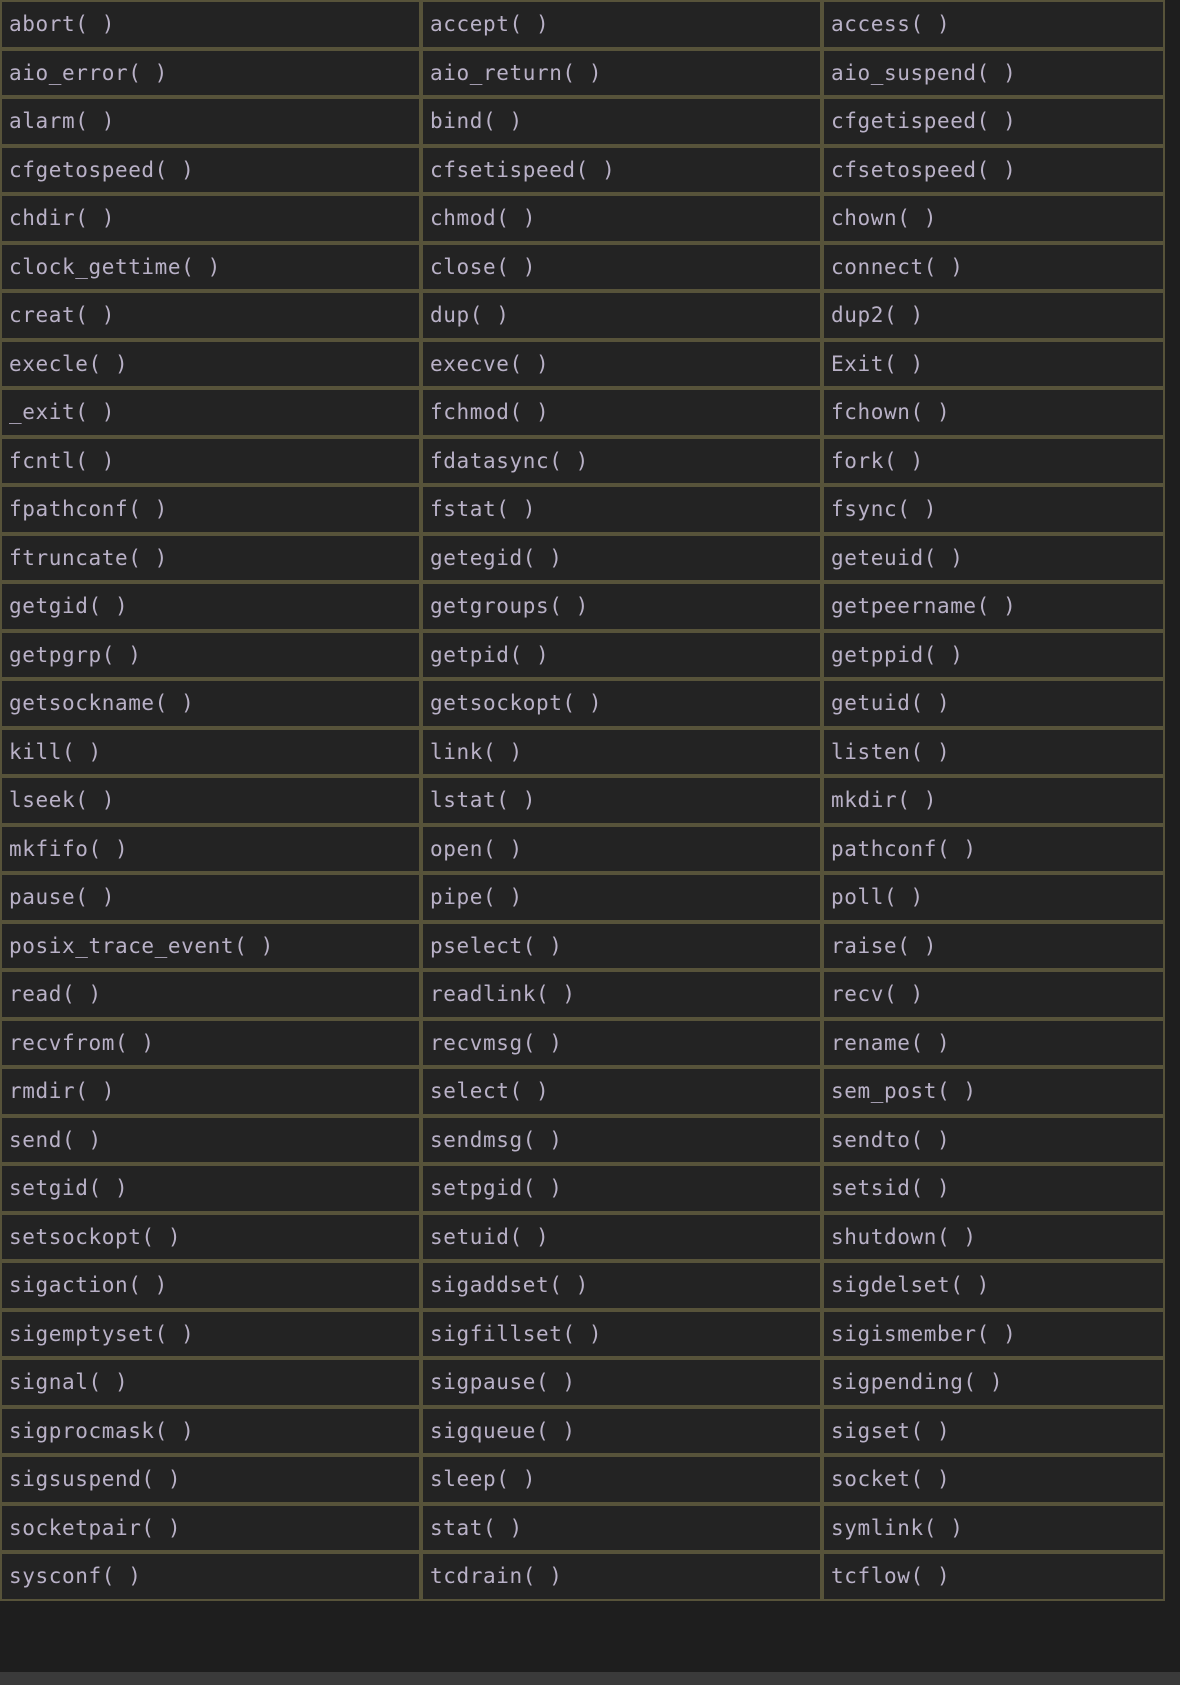  What do you see at coordinates (993, 1479) in the screenshot?
I see `function-cell: socket( )` at bounding box center [993, 1479].